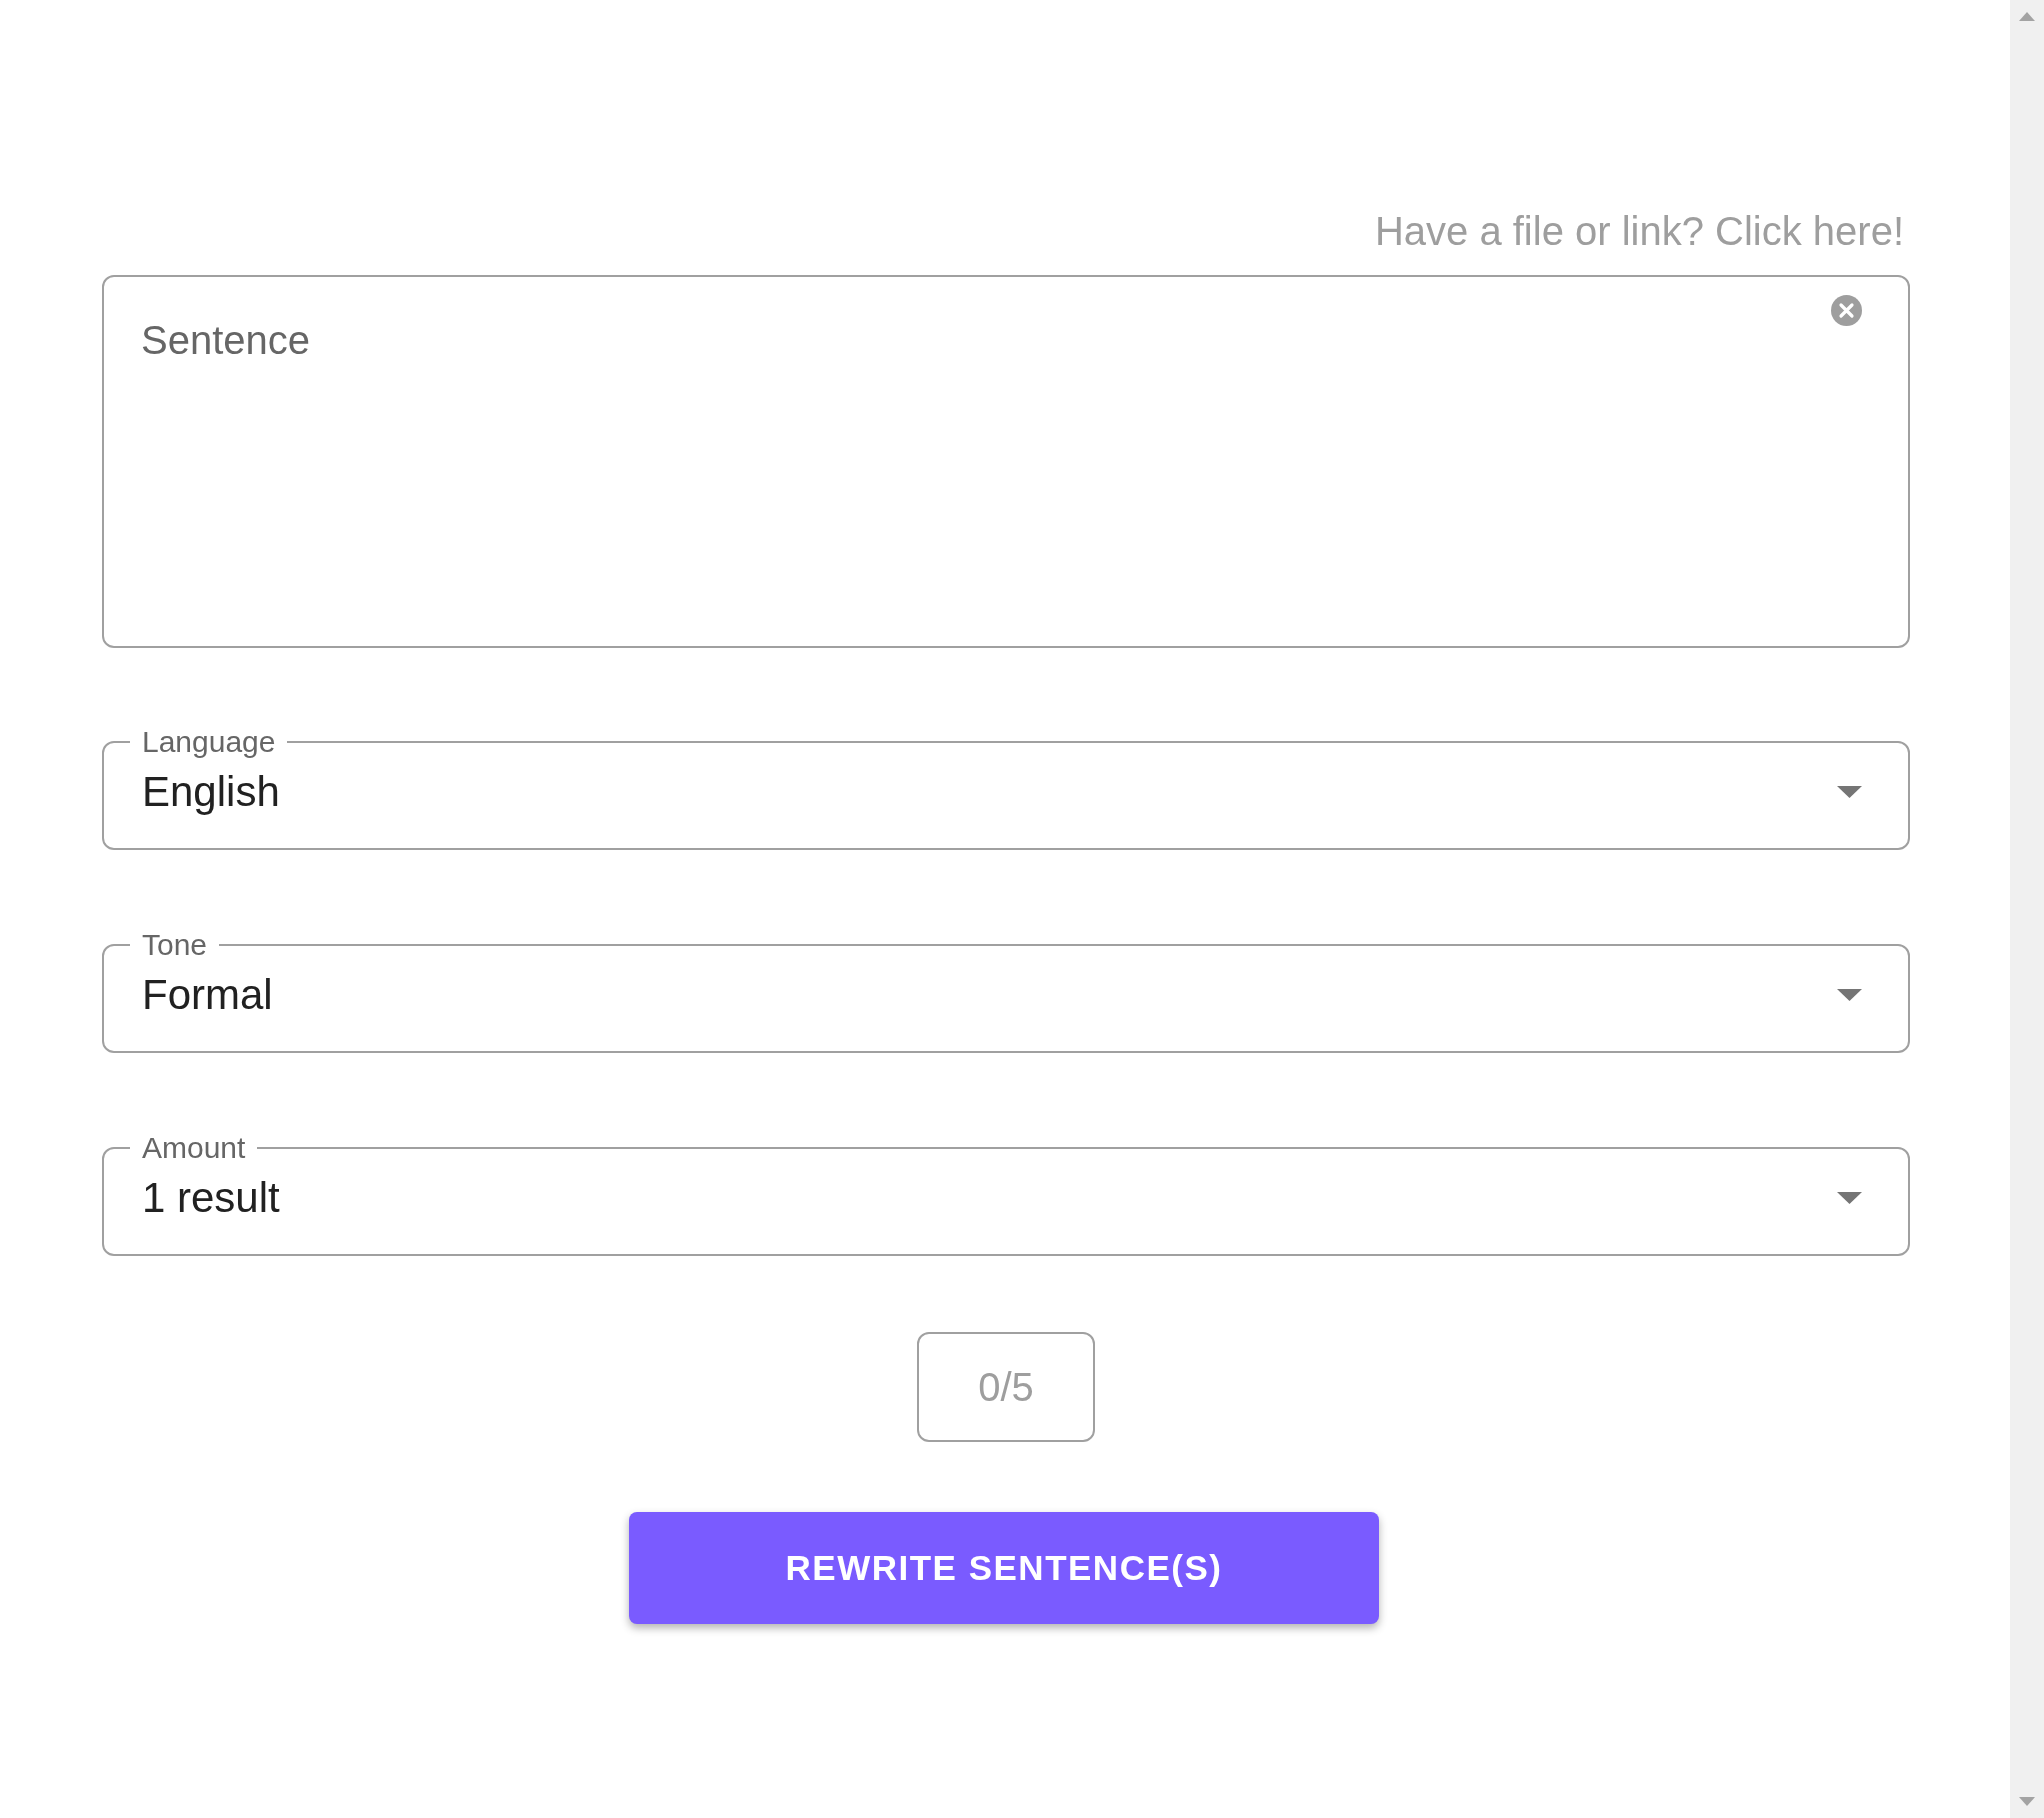 Image resolution: width=2044 pixels, height=1818 pixels. What do you see at coordinates (1004, 1568) in the screenshot?
I see `rewrite-button: REWRITE SENTENCE(S)` at bounding box center [1004, 1568].